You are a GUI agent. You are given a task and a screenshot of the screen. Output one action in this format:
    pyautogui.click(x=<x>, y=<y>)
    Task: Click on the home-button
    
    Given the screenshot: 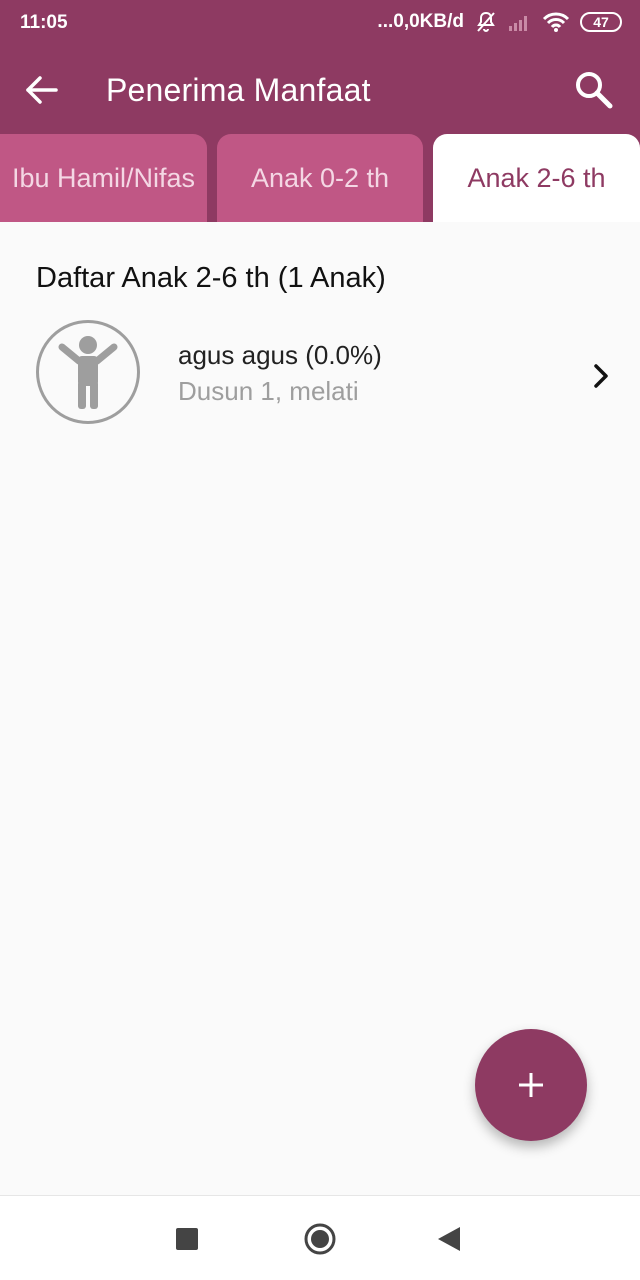 What is the action you would take?
    pyautogui.click(x=320, y=1241)
    